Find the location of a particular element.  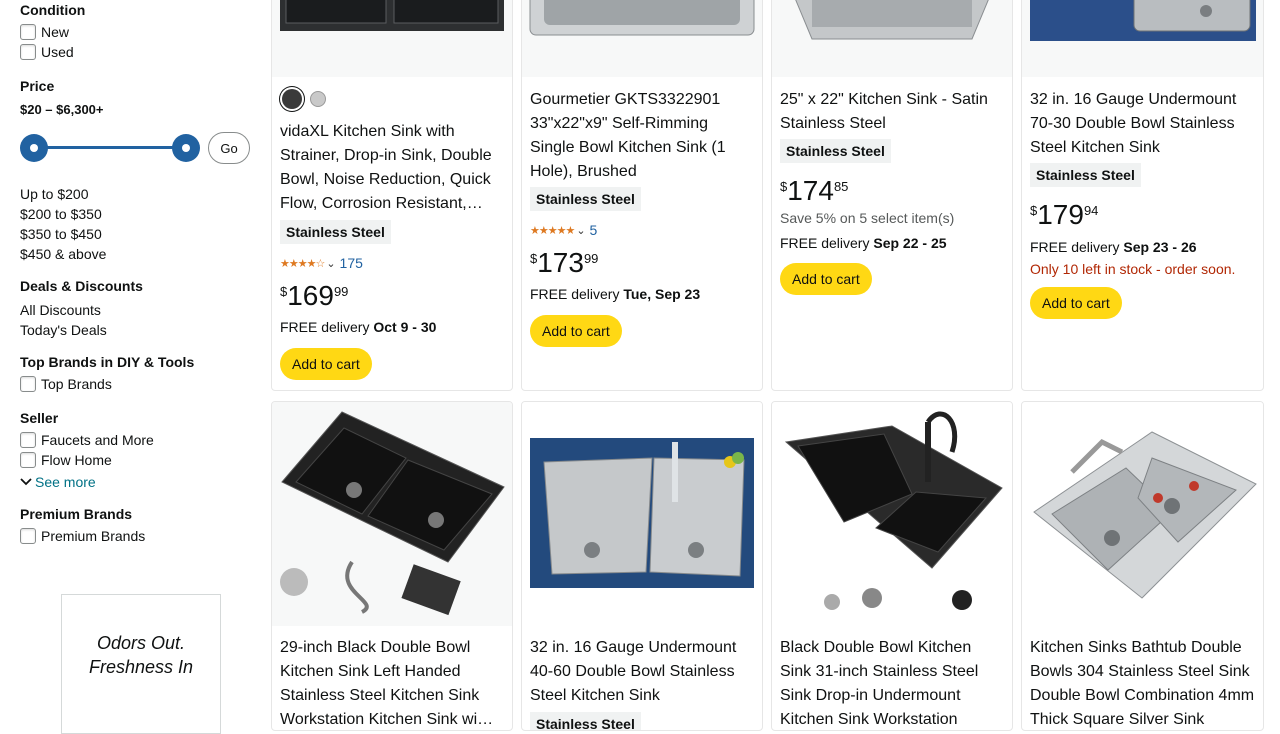

checkbox-label: Flow Home is located at coordinates (76, 460).